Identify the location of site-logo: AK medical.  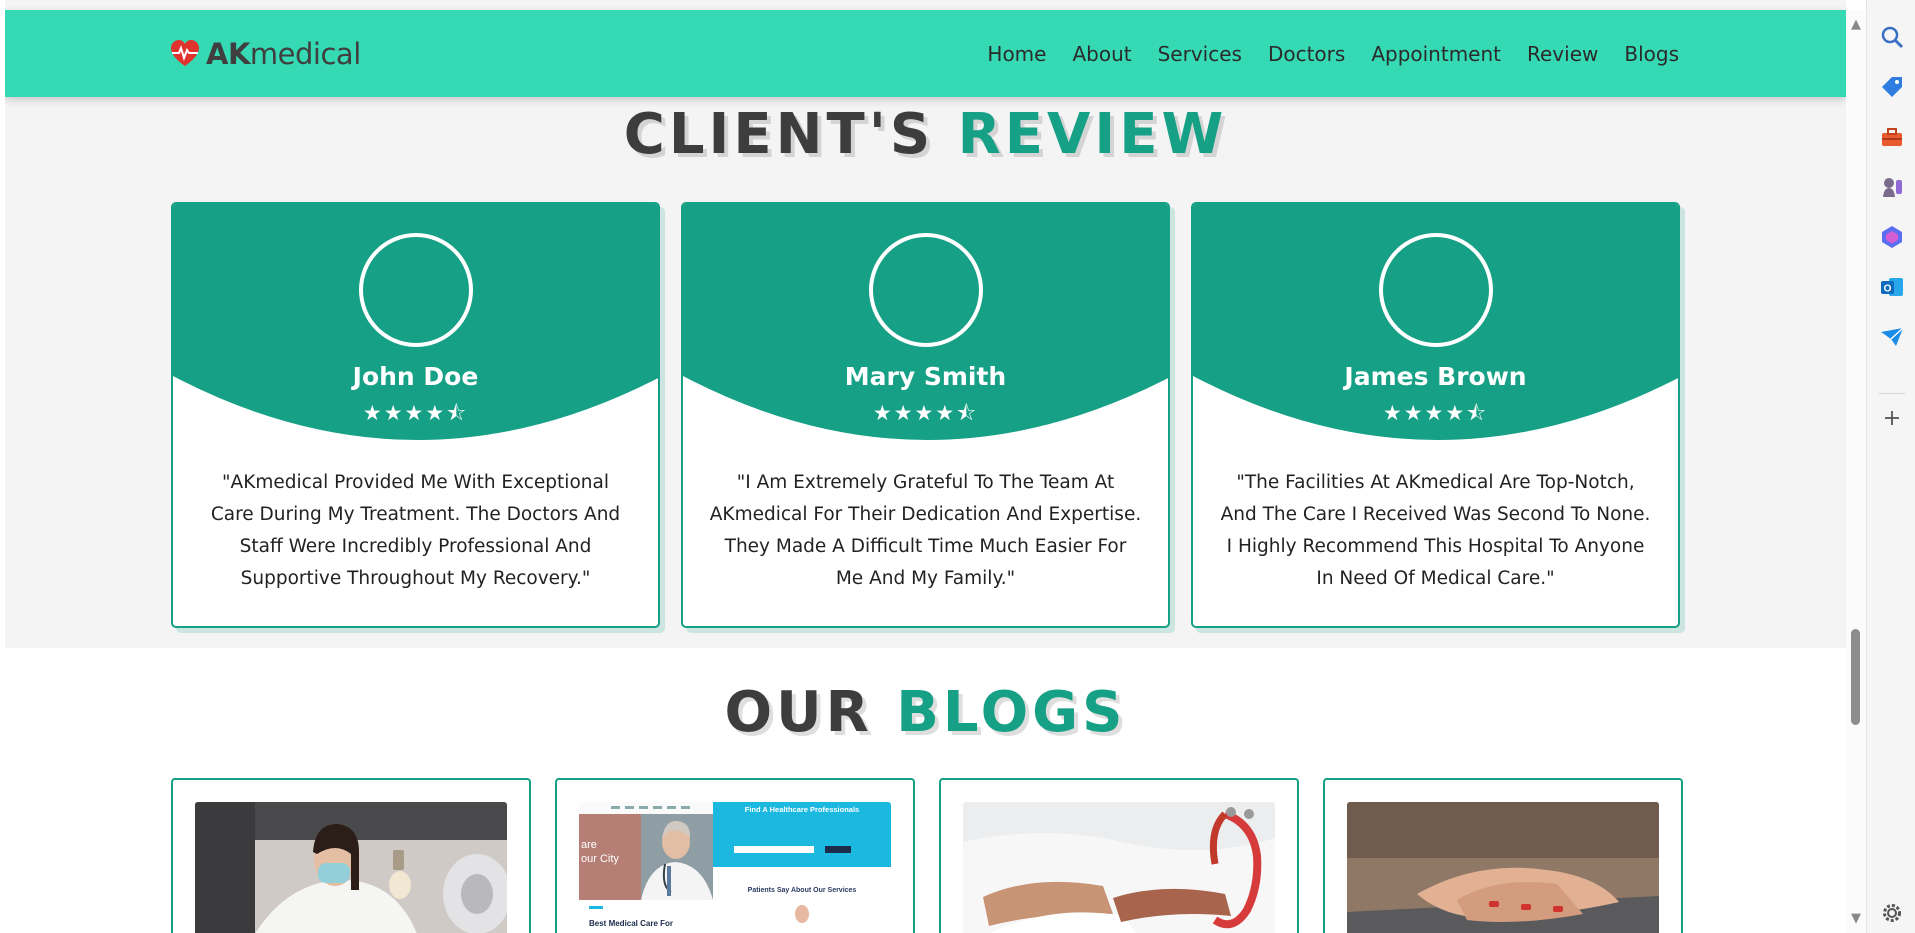
(265, 53).